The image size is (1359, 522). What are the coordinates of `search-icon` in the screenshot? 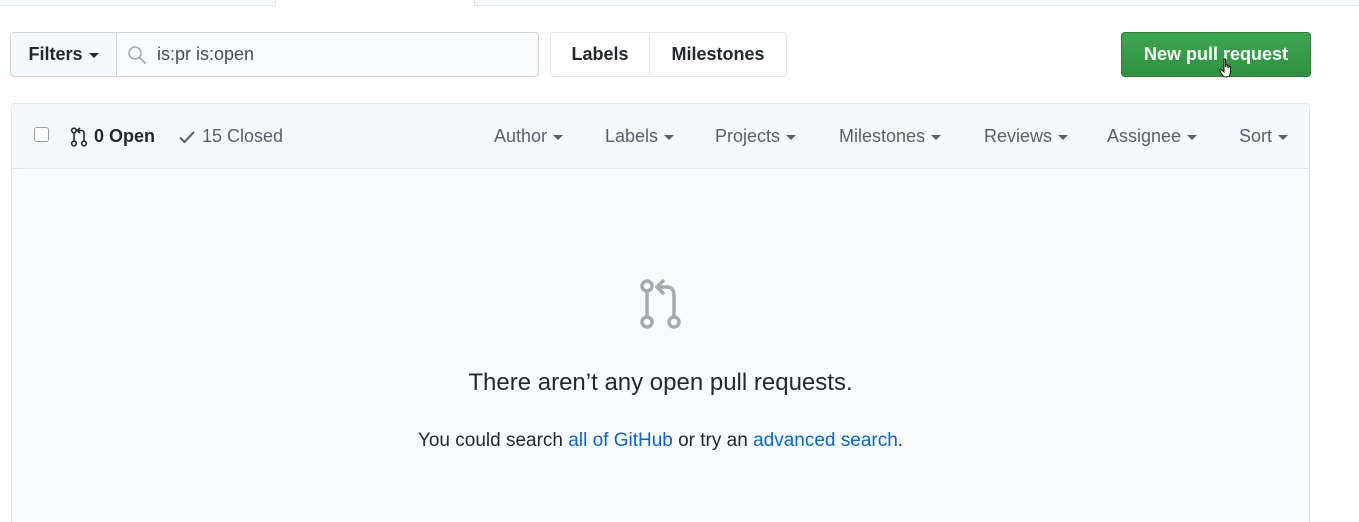 It's located at (137, 54).